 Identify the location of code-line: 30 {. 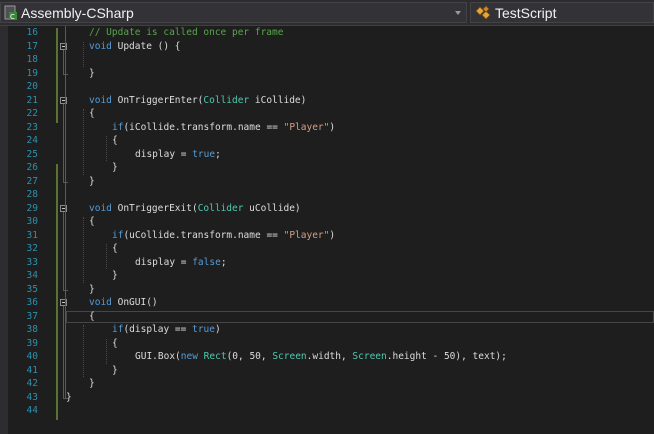
(331, 222).